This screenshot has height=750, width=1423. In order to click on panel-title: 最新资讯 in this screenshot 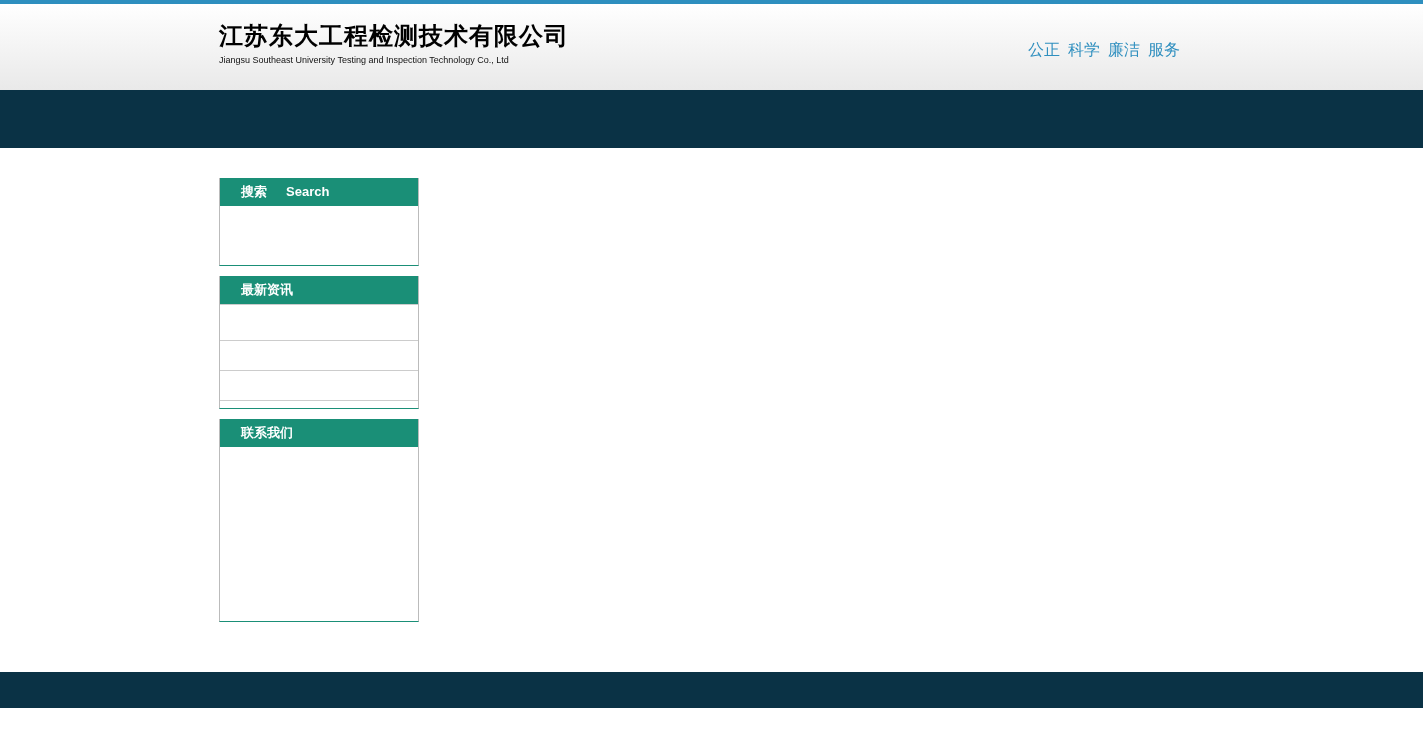, I will do `click(267, 290)`.